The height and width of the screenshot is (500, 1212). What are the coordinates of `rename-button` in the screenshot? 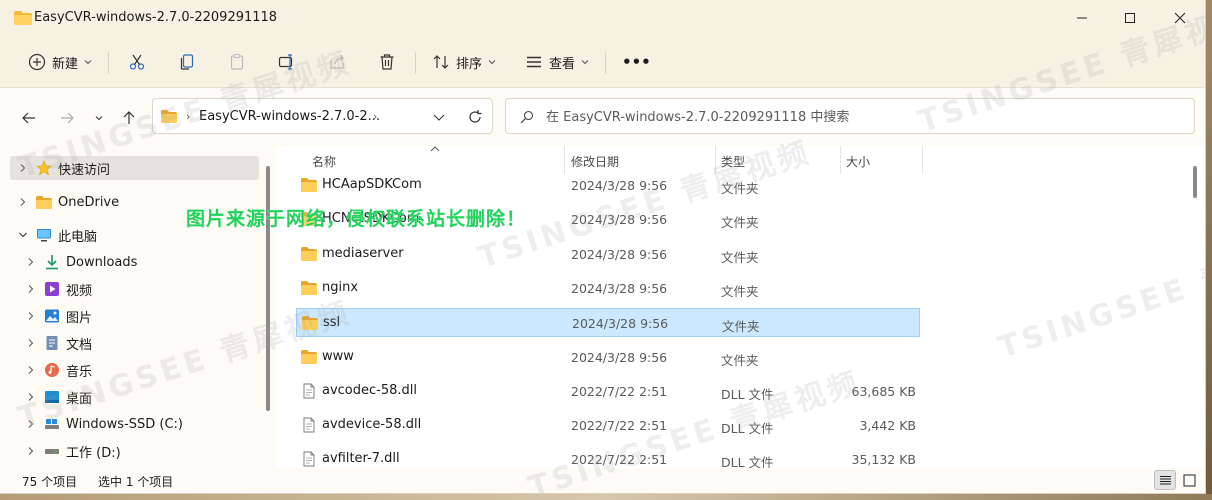 It's located at (287, 62).